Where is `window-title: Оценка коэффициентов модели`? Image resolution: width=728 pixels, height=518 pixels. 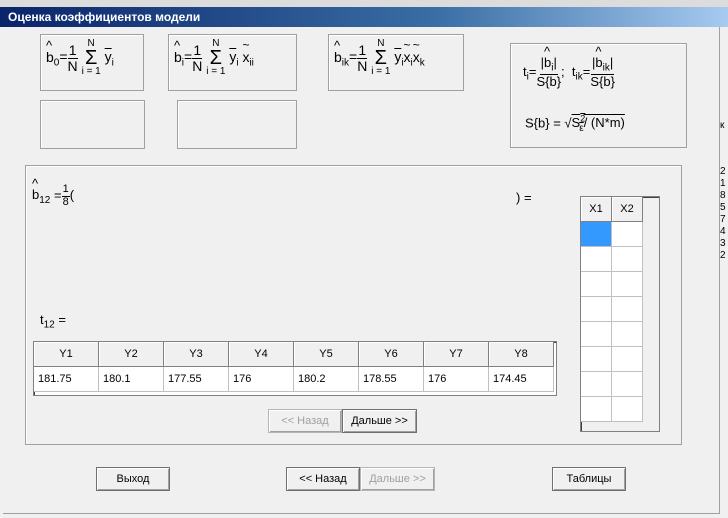 window-title: Оценка коэффициентов модели is located at coordinates (364, 17).